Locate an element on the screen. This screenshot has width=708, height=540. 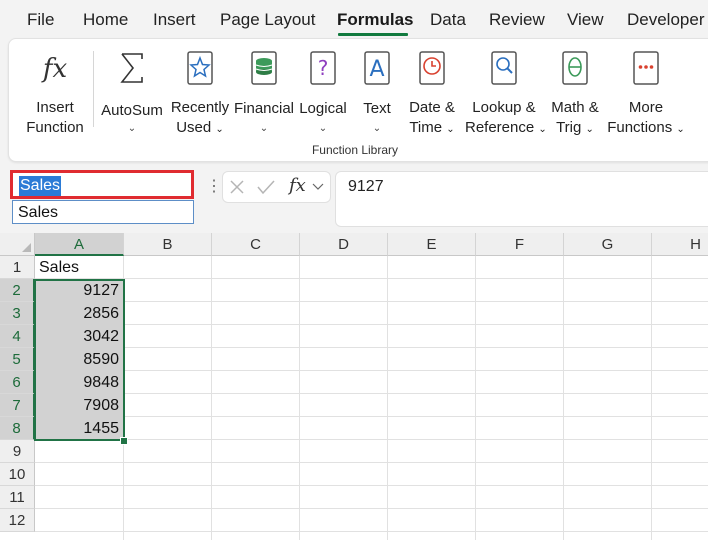
tab-formulas: Formulas is located at coordinates (375, 20).